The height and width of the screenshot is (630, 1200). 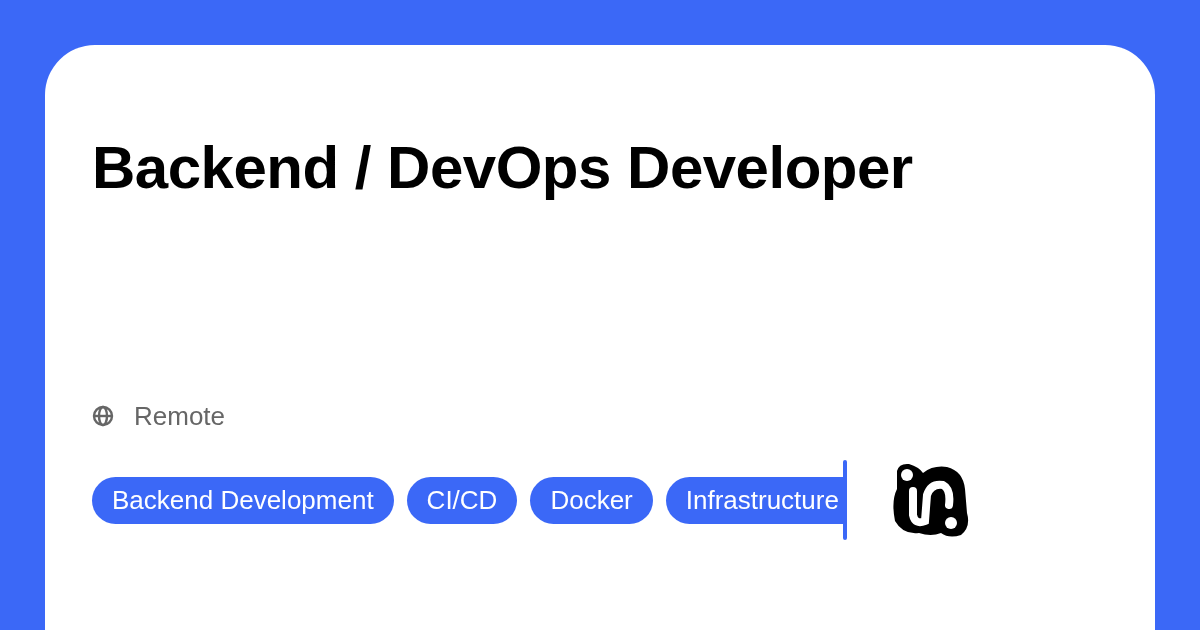 What do you see at coordinates (180, 416) in the screenshot?
I see `location-text: Remote` at bounding box center [180, 416].